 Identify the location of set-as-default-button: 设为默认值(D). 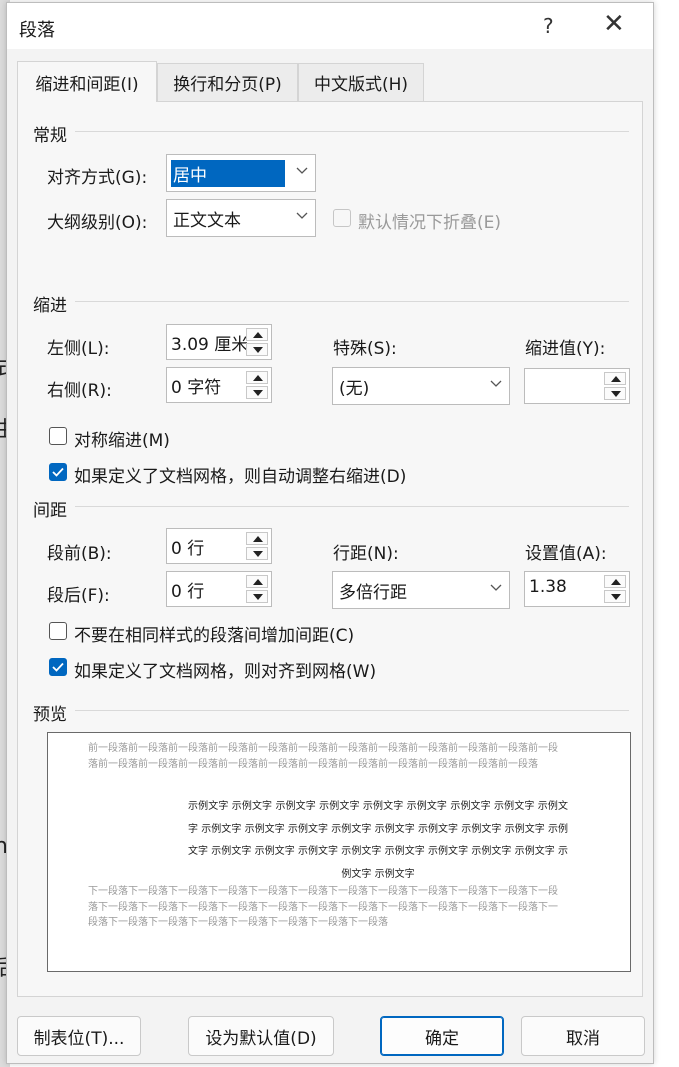
(261, 1036).